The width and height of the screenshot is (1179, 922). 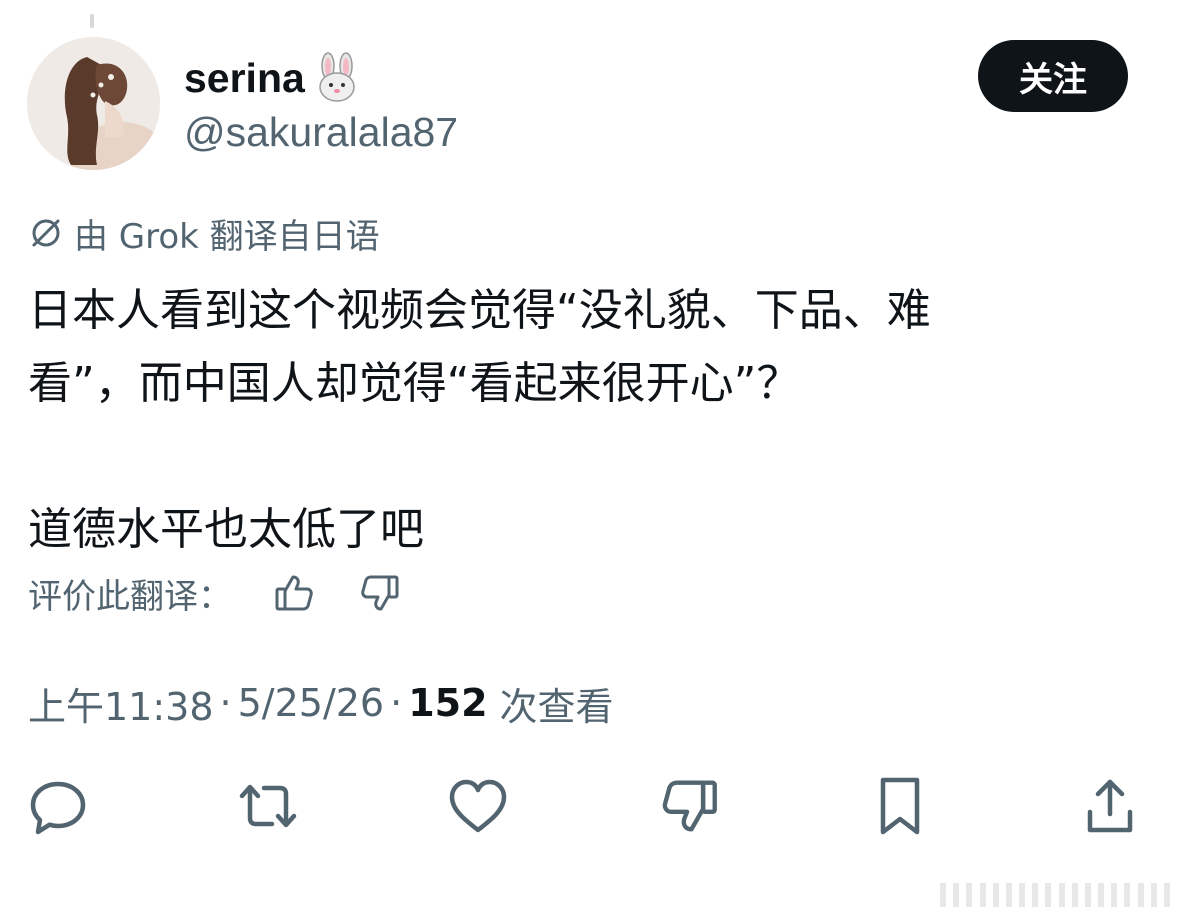 I want to click on rabbit-face-emoji, so click(x=337, y=78).